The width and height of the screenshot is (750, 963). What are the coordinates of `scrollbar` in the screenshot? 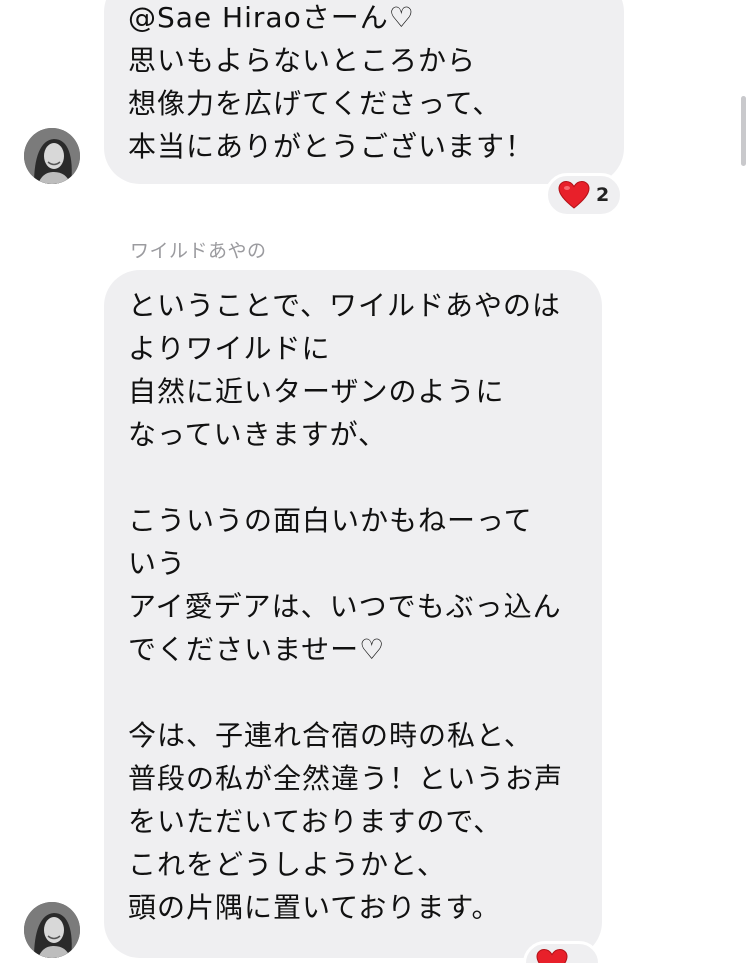 It's located at (743, 131).